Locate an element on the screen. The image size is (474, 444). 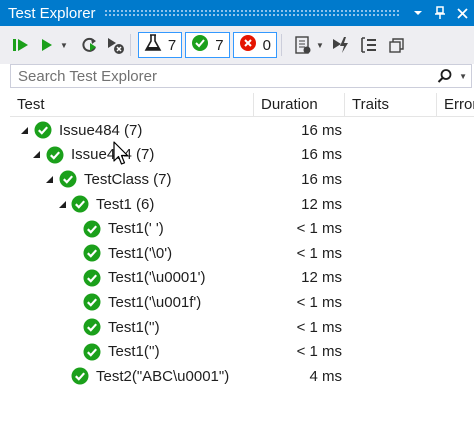
passed-tests-filter-button: 7 is located at coordinates (207, 45).